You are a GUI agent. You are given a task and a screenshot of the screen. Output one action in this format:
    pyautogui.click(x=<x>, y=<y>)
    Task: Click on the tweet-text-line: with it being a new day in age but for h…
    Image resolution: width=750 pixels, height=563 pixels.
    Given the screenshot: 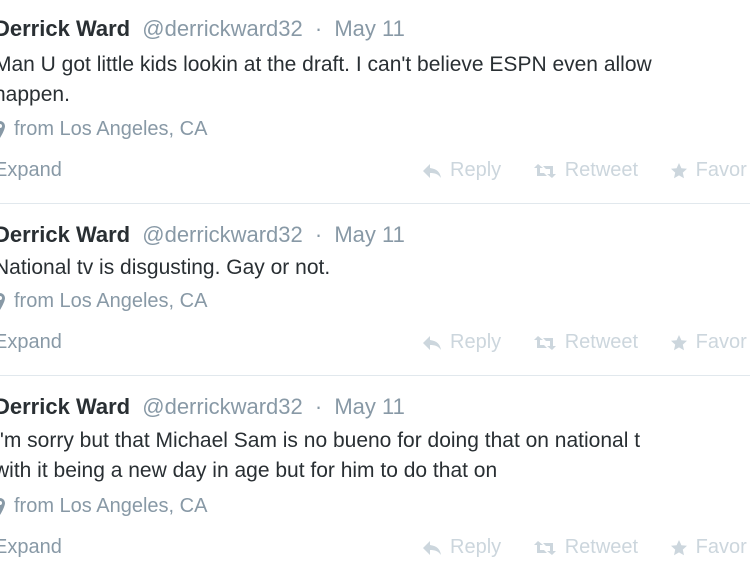 What is the action you would take?
    pyautogui.click(x=249, y=470)
    